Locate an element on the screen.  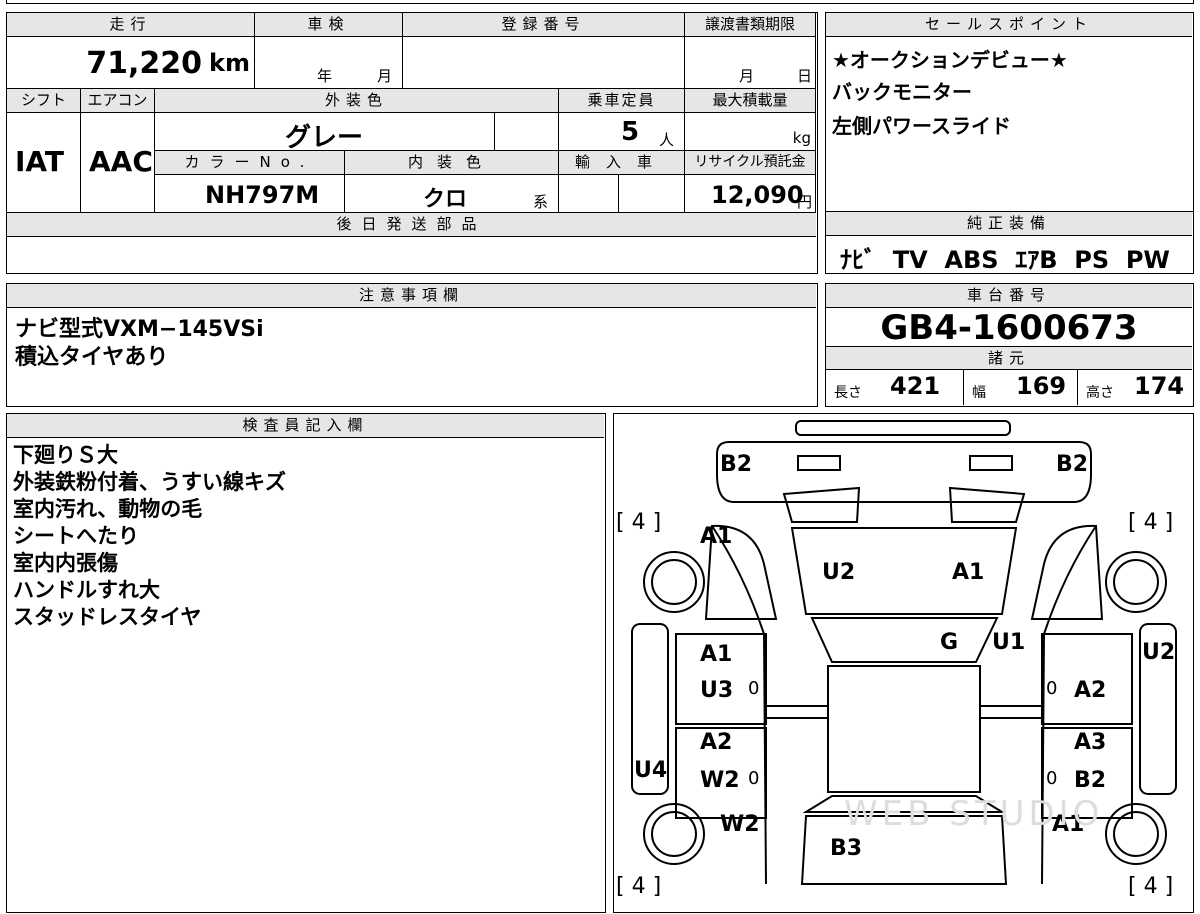
height-label: 高さ is located at coordinates (1100, 393).